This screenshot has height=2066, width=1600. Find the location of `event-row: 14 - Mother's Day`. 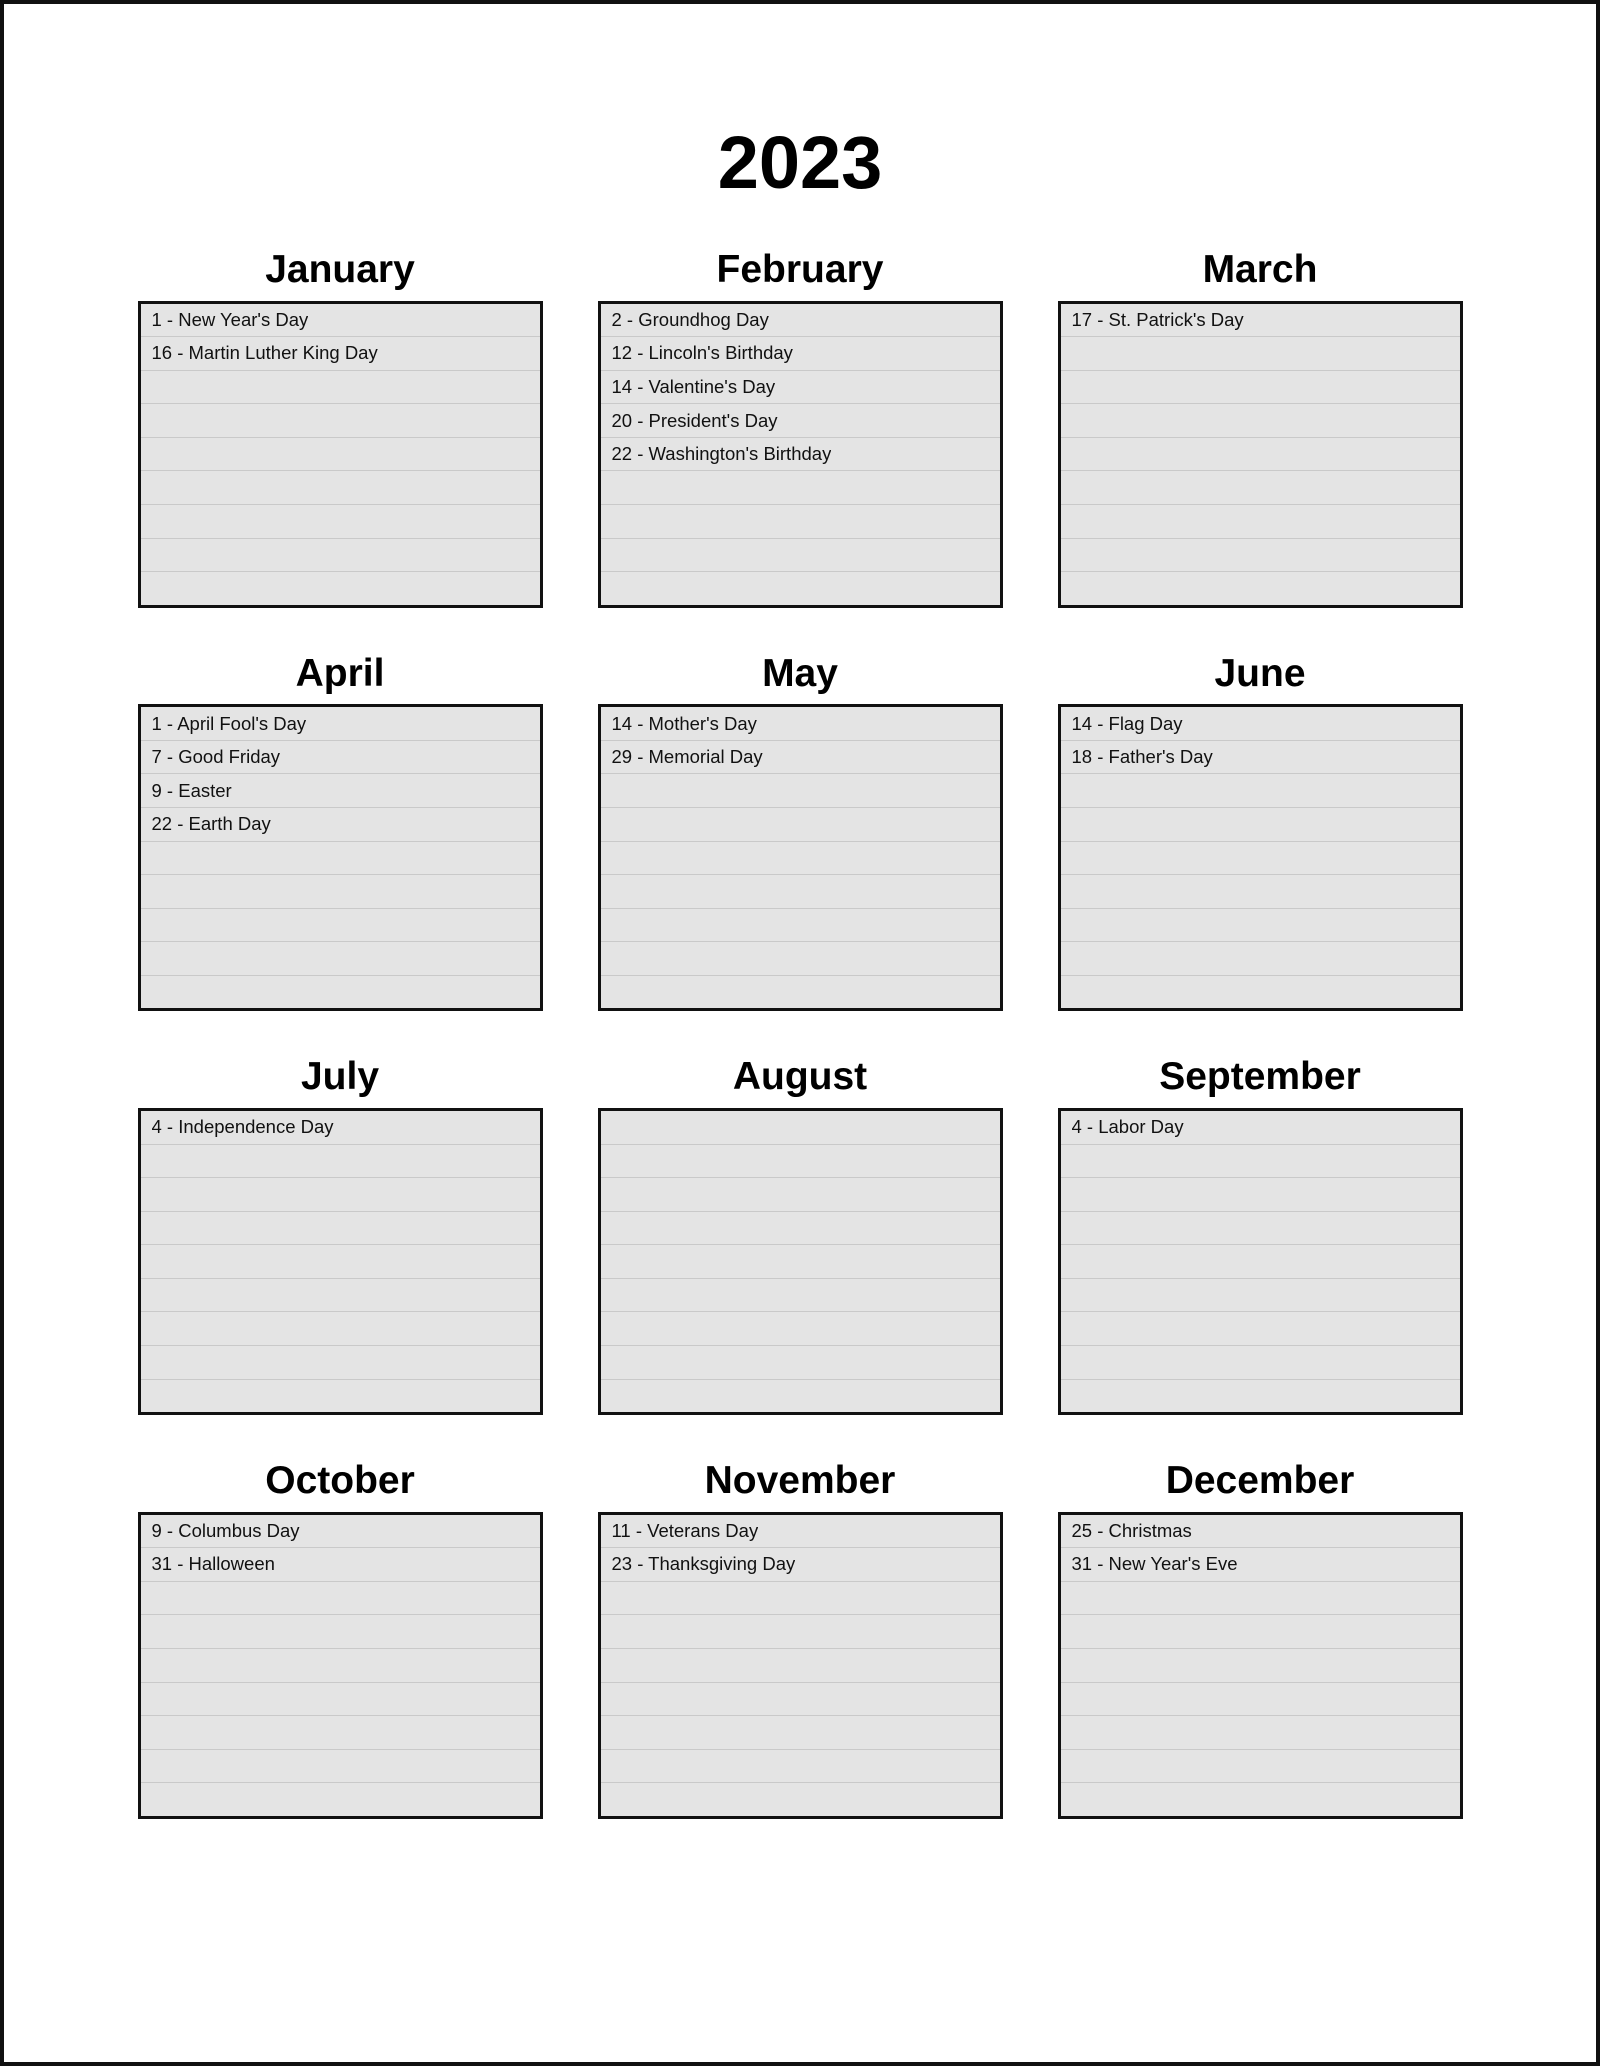

event-row: 14 - Mother's Day is located at coordinates (800, 724).